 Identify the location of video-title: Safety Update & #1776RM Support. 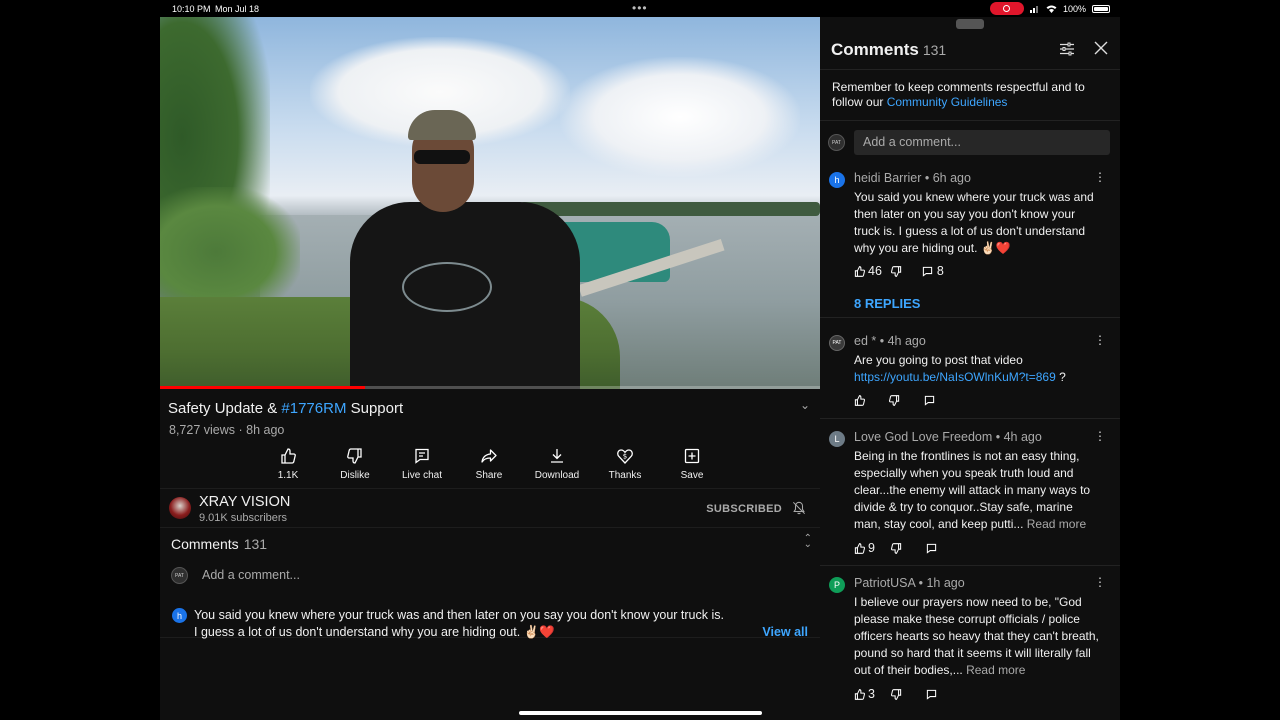
(490, 409).